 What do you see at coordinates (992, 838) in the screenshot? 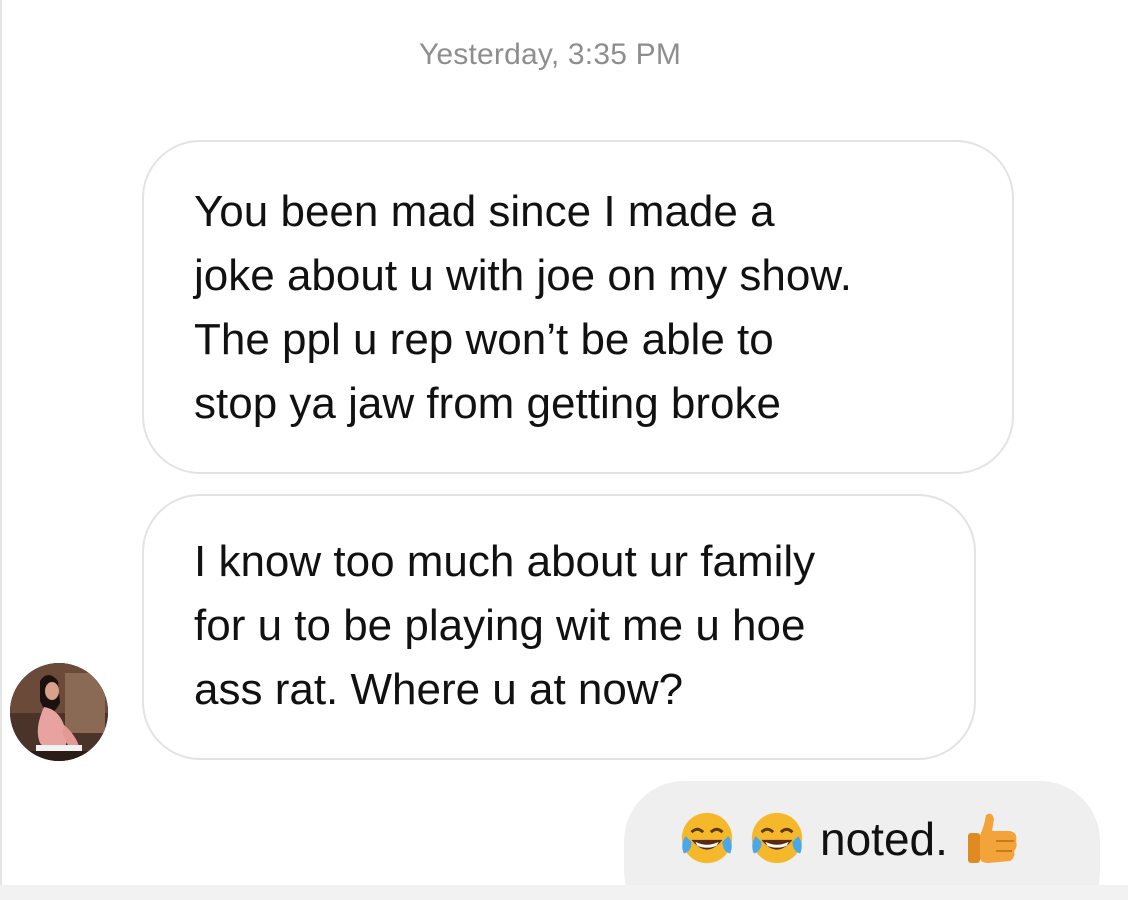
I see `thumbs-up-icon` at bounding box center [992, 838].